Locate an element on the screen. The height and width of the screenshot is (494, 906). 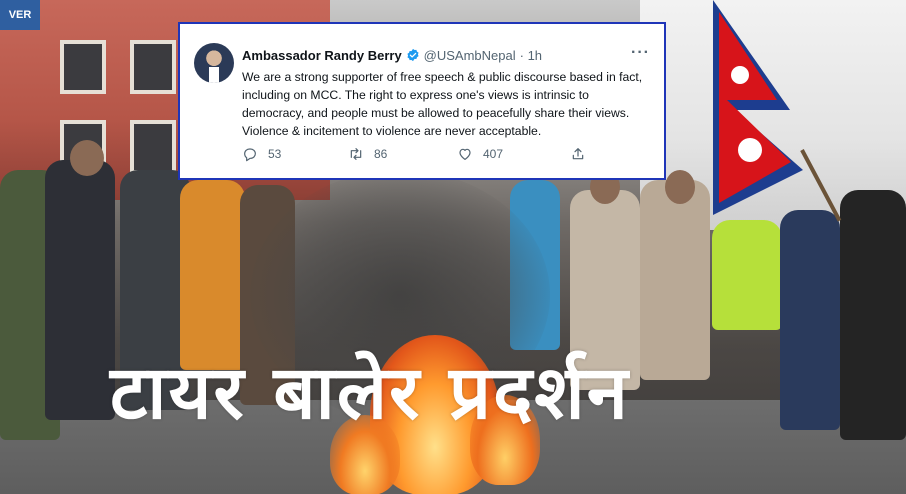
reply-count: 53 is located at coordinates (275, 154).